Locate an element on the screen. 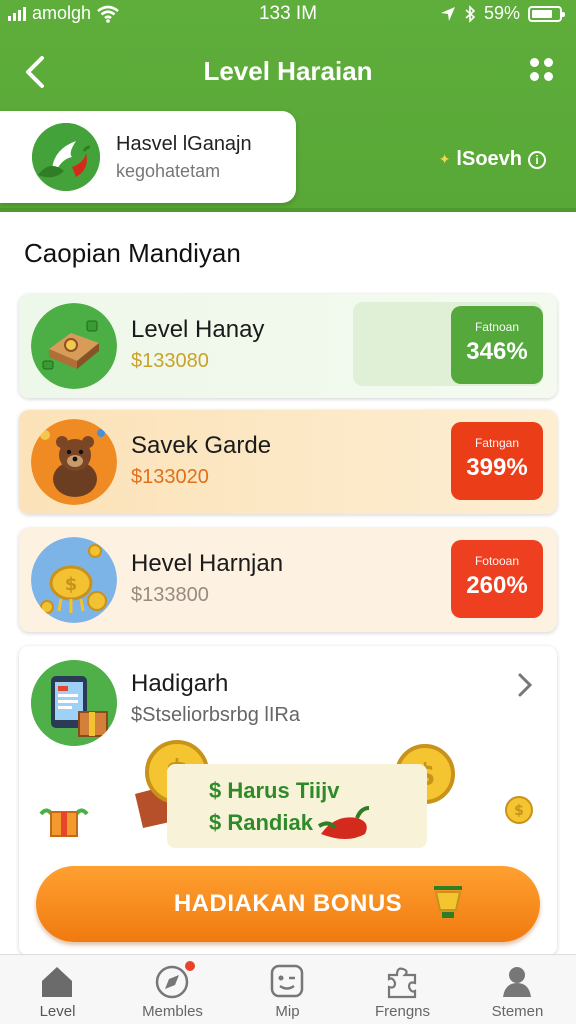 The image size is (576, 1024). info-icon: i is located at coordinates (537, 159).